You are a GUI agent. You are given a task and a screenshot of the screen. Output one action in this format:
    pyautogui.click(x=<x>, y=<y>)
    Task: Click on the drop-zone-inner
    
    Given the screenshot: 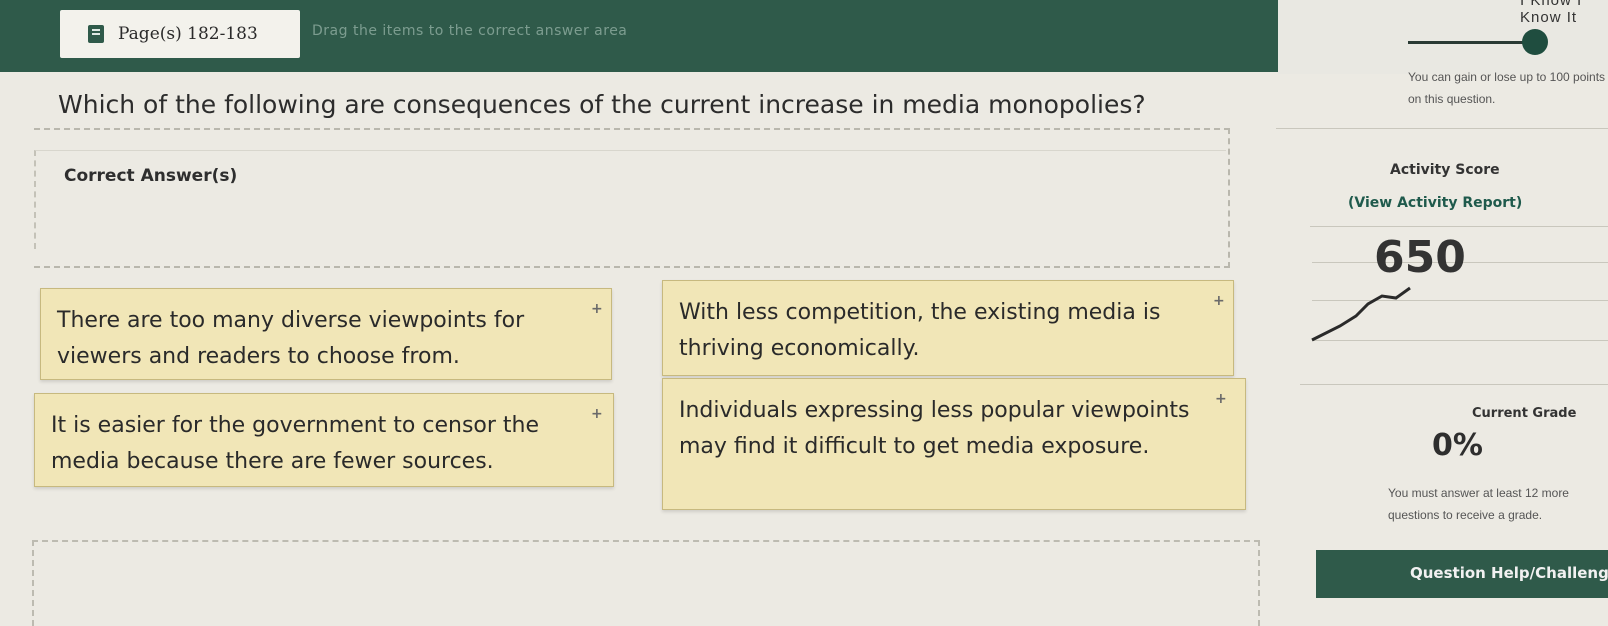 What is the action you would take?
    pyautogui.click(x=630, y=199)
    